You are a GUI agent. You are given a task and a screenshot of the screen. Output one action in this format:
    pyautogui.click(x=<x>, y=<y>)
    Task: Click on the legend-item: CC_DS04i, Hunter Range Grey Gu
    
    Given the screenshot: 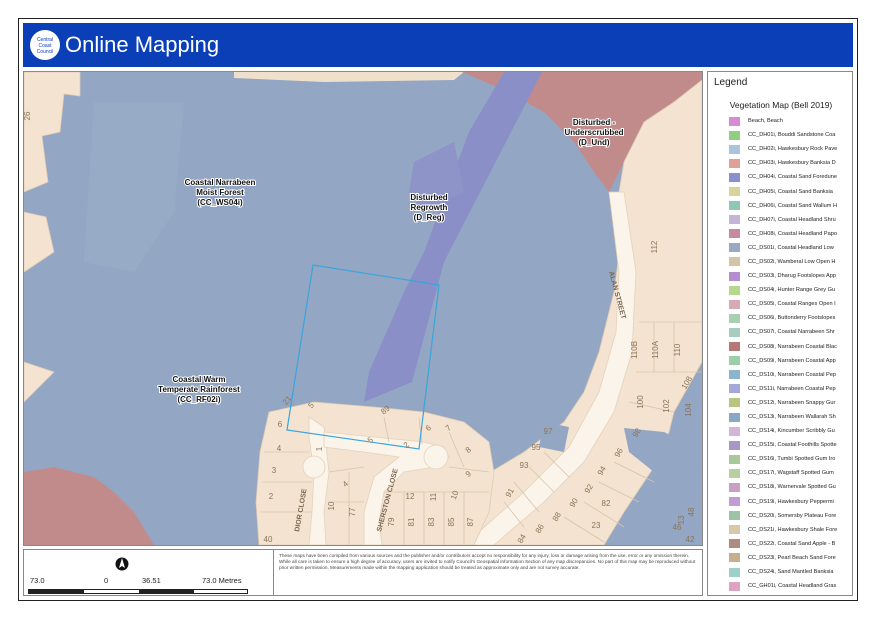 What is the action you would take?
    pyautogui.click(x=790, y=290)
    